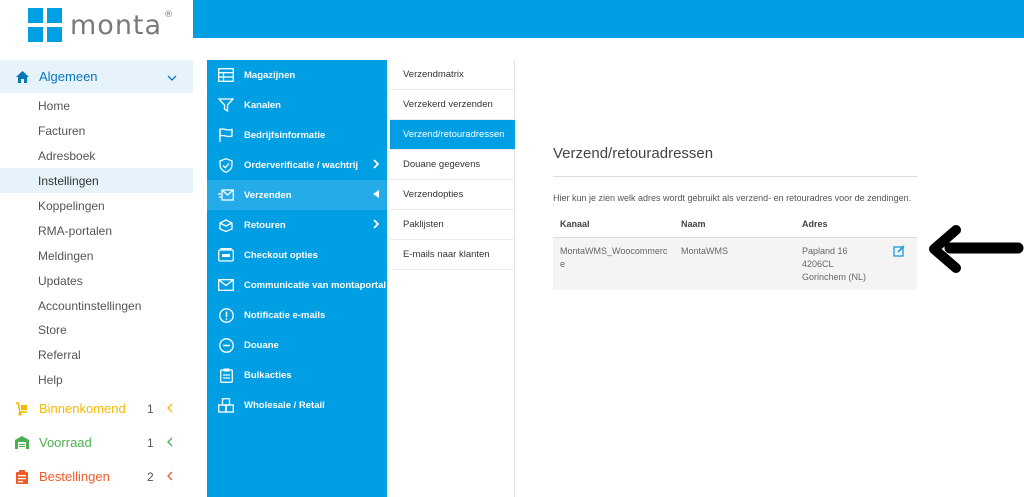  I want to click on column-header-adres: Adres, so click(815, 224).